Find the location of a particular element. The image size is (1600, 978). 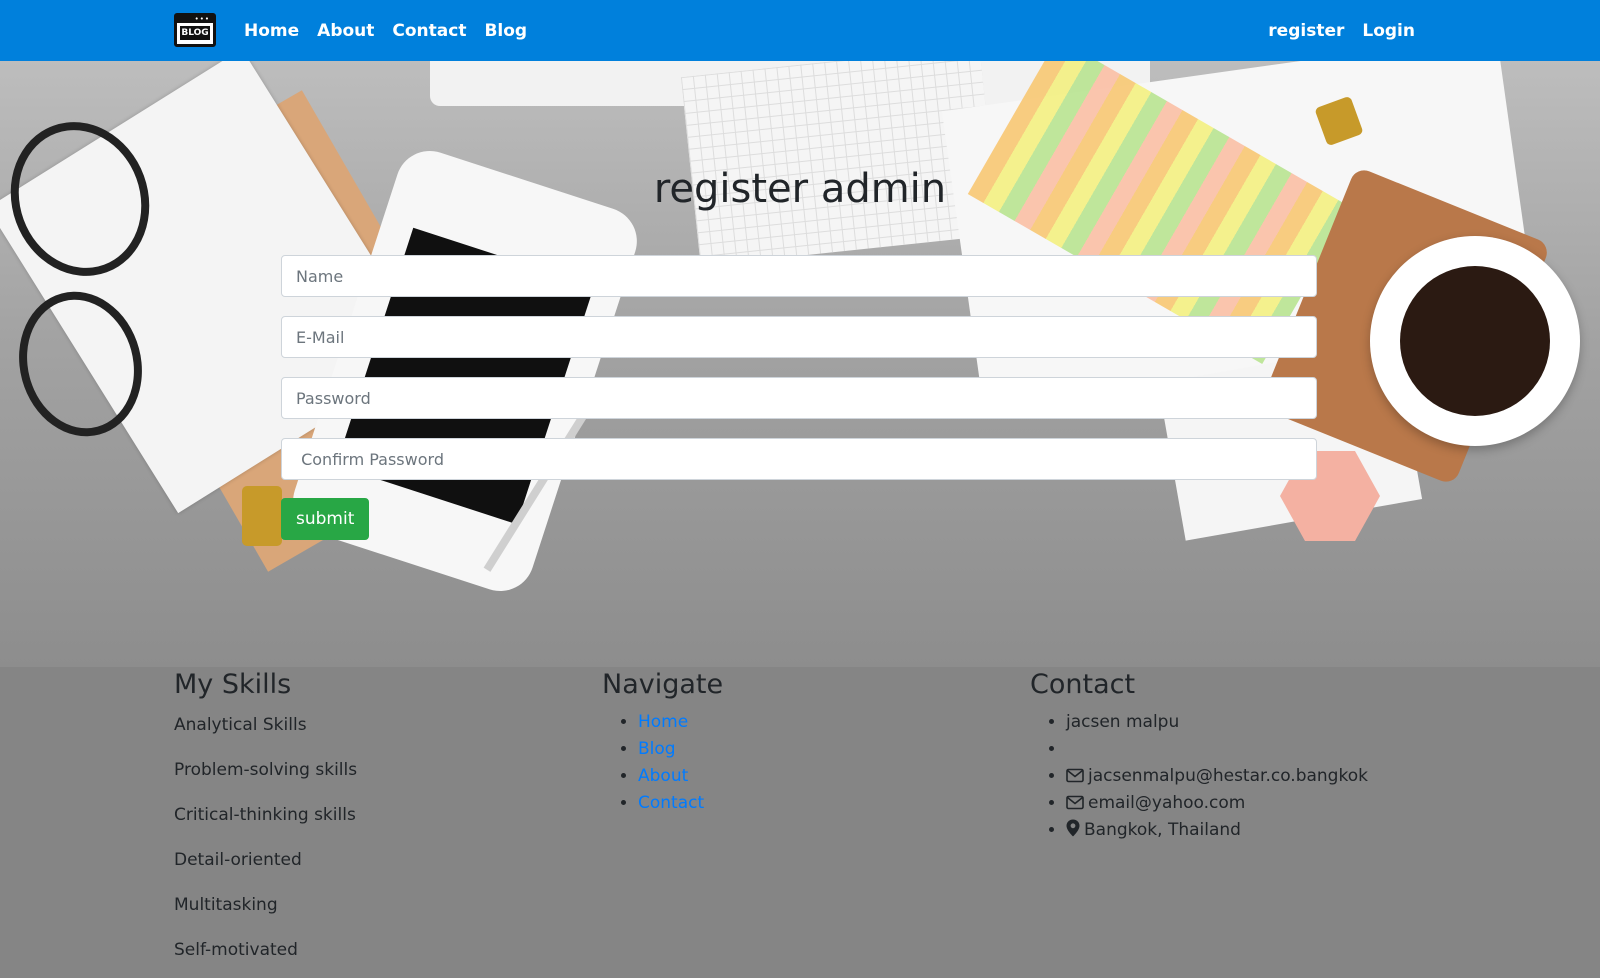

list-item: Home is located at coordinates (680, 722).